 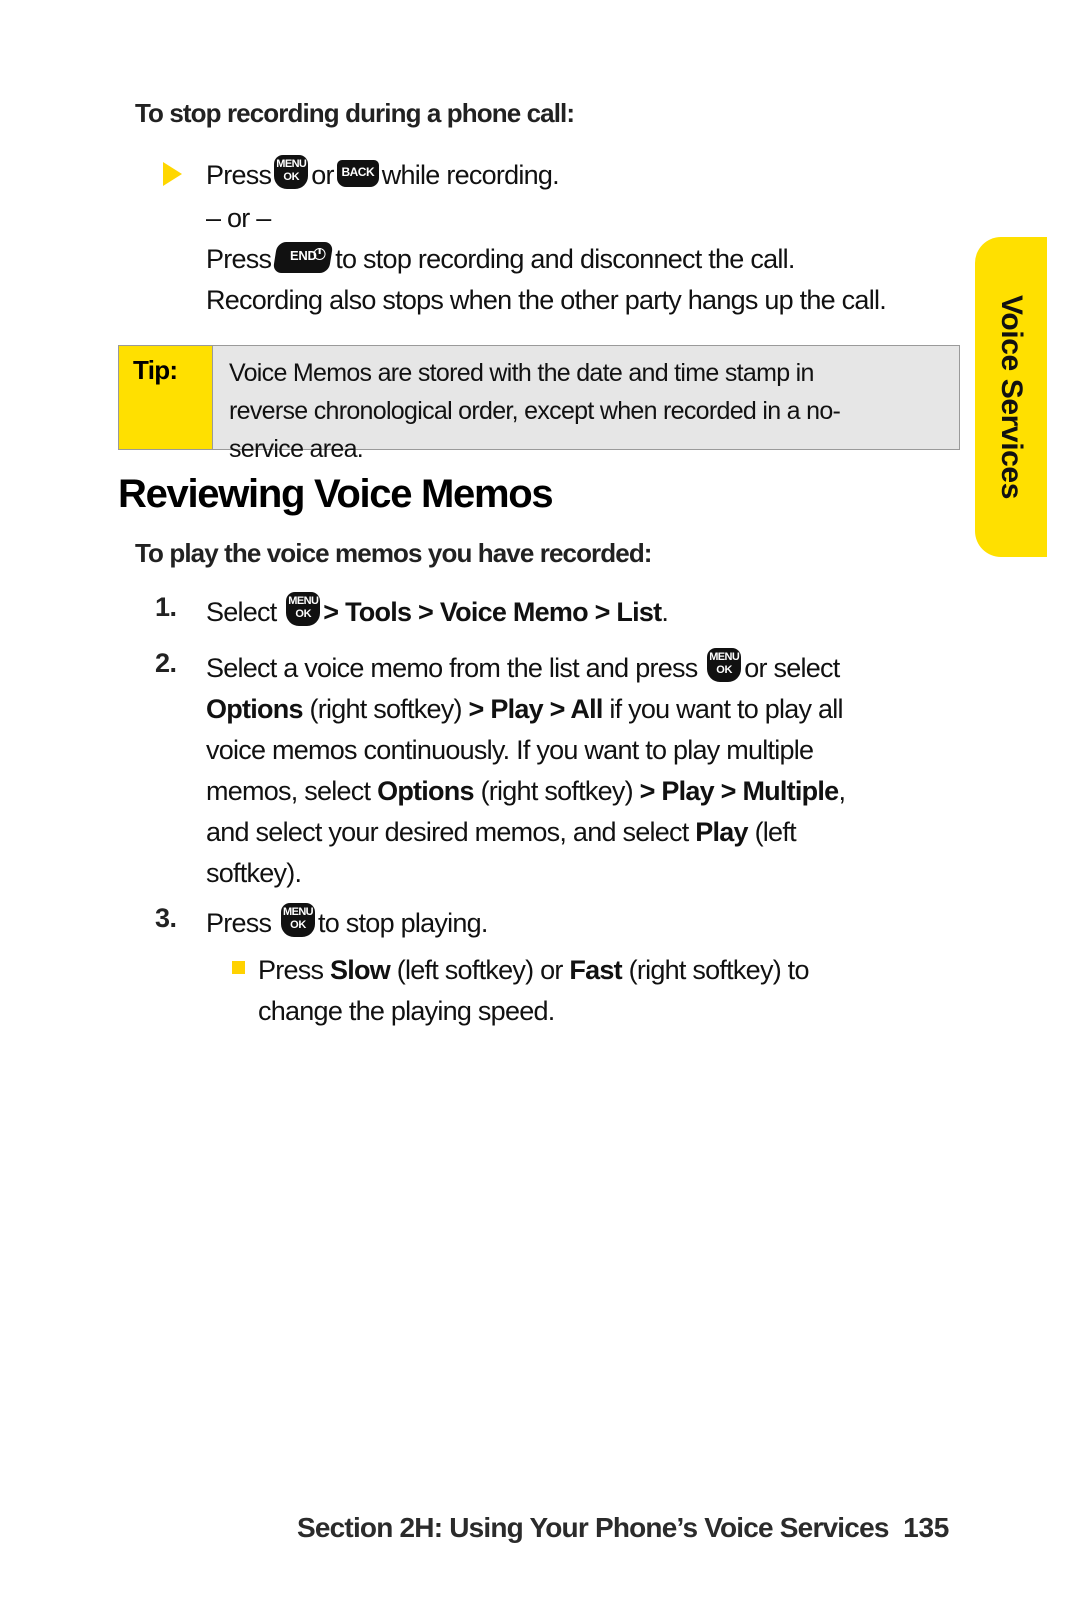 What do you see at coordinates (355, 113) in the screenshot?
I see `heading-stop-recording: To stop recording during a phone call:` at bounding box center [355, 113].